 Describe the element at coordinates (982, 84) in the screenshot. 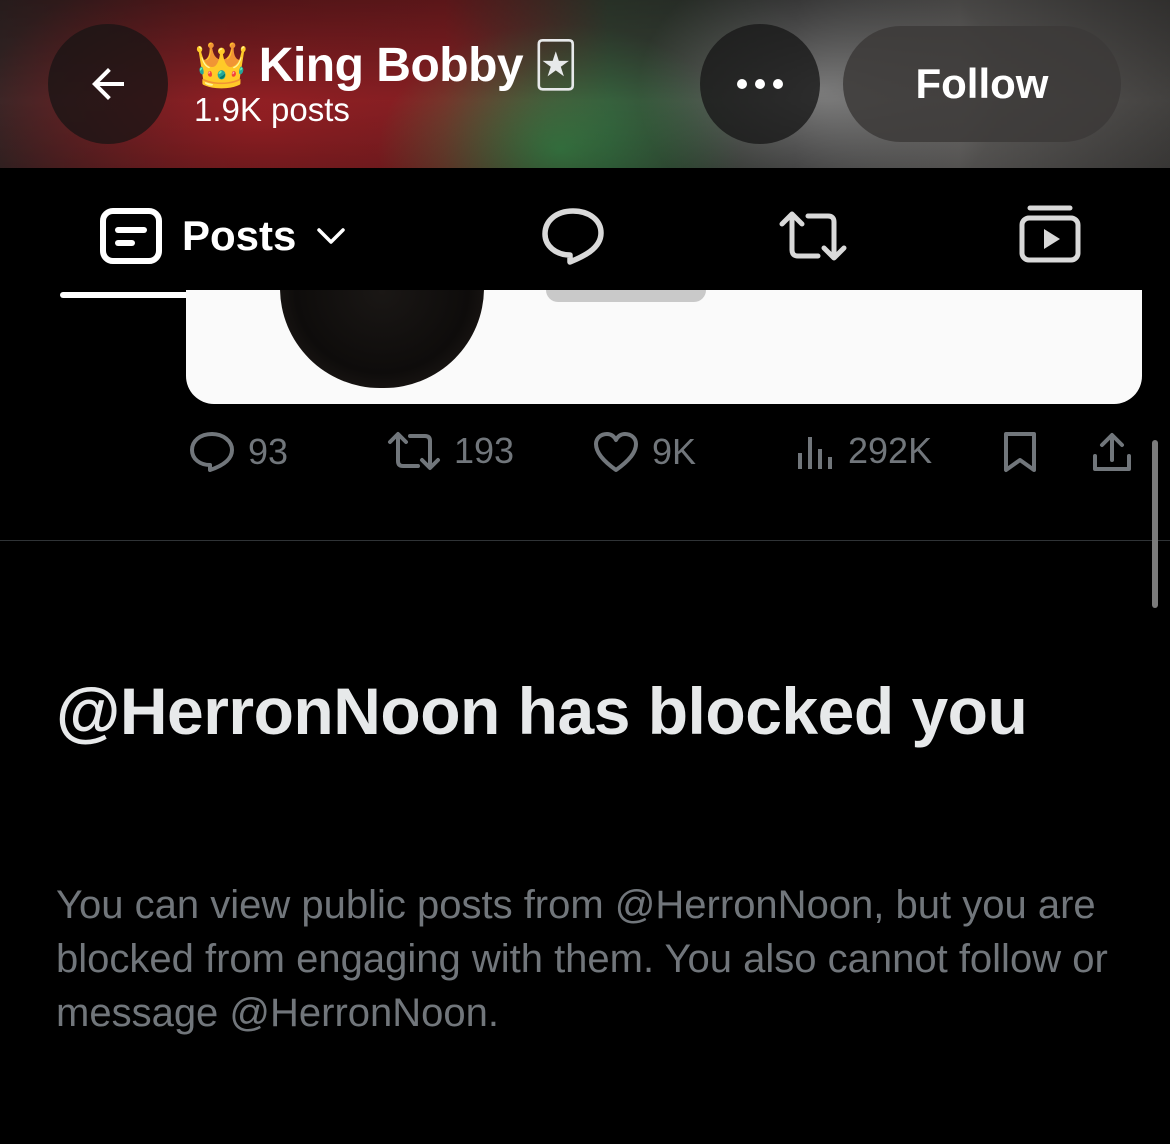

I see `follow-button: Follow` at that location.